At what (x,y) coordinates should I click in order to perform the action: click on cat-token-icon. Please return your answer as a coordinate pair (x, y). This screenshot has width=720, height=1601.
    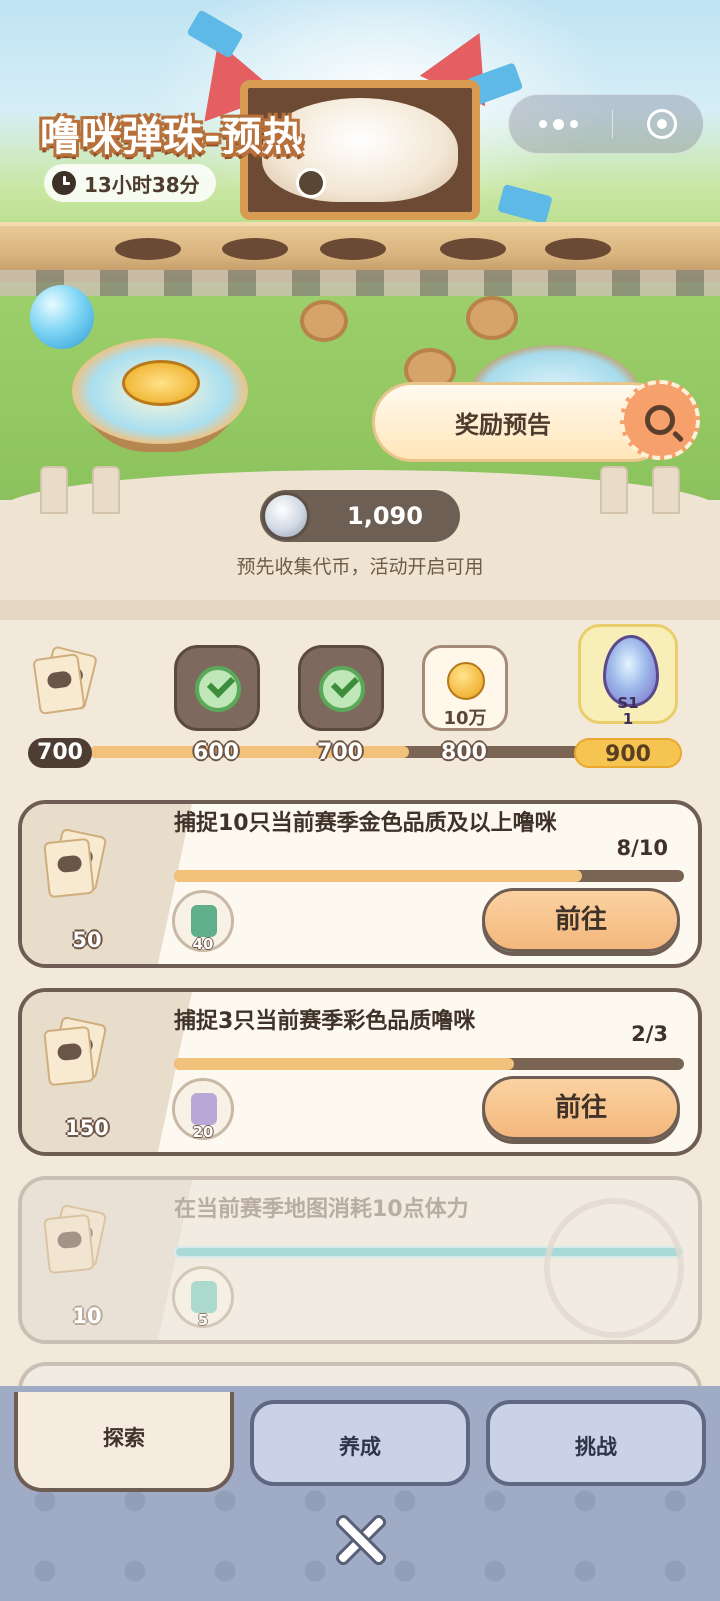
    Looking at the image, I should click on (204, 1109).